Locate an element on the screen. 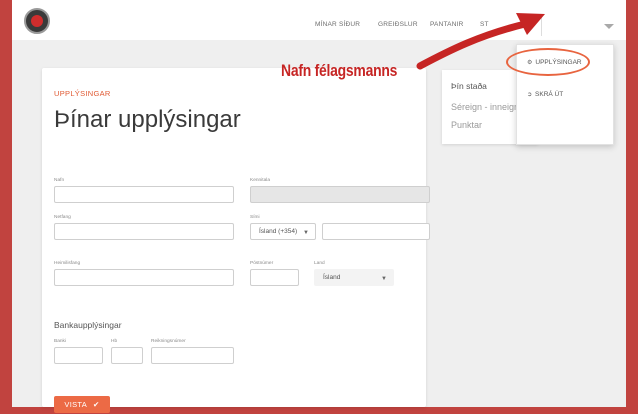 The image size is (638, 414). annotation-text: Nafn félagsmanns is located at coordinates (339, 70).